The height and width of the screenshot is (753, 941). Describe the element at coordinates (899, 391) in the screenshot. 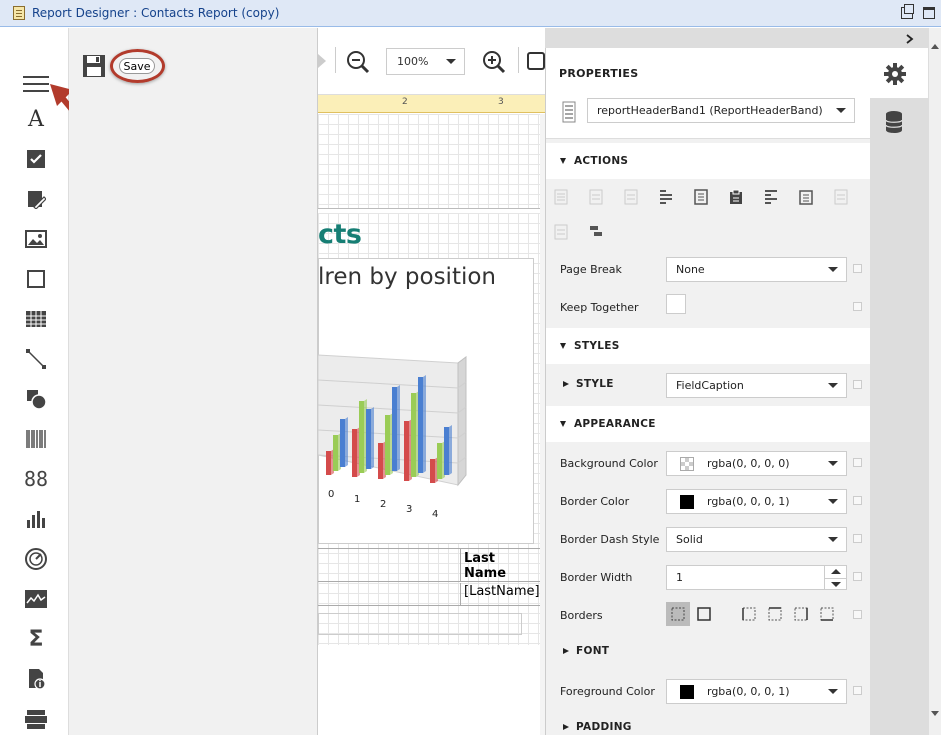

I see `right-tab-rail` at that location.